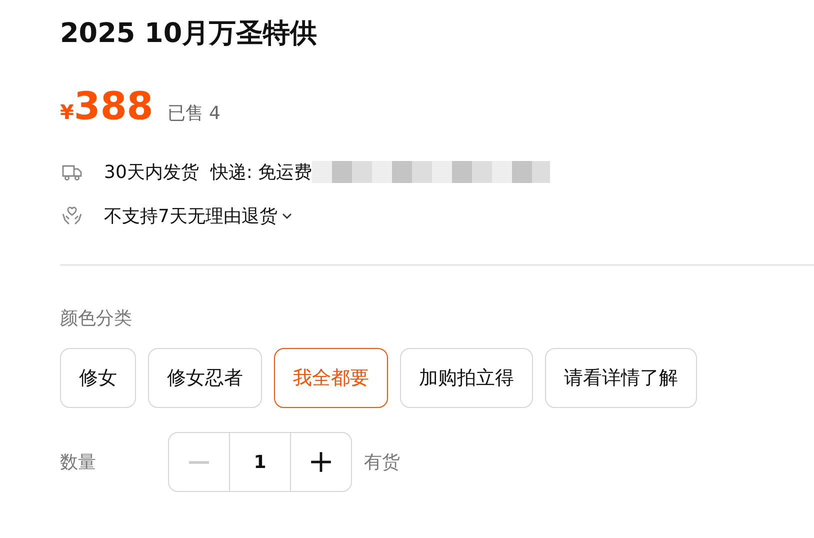  I want to click on sold-count: 已售 4, so click(193, 113).